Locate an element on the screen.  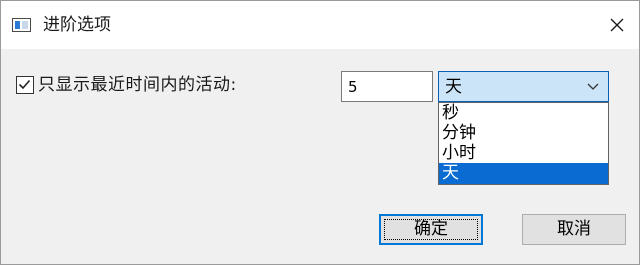
dropdown-option-hours: 小时 is located at coordinates (523, 153).